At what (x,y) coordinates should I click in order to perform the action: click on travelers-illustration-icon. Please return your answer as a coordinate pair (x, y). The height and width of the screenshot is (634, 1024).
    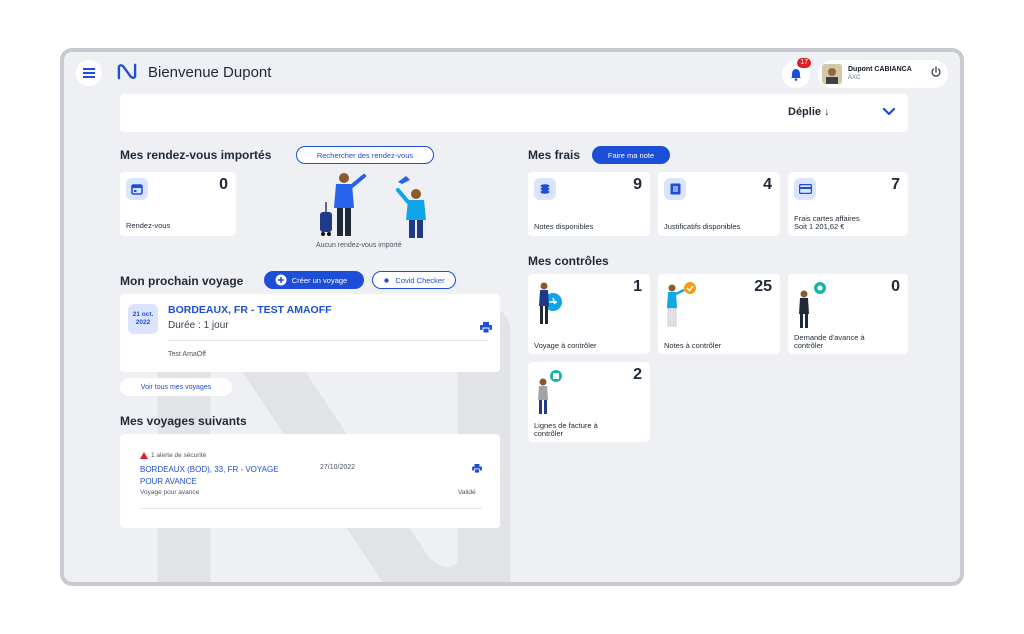
    Looking at the image, I should click on (373, 205).